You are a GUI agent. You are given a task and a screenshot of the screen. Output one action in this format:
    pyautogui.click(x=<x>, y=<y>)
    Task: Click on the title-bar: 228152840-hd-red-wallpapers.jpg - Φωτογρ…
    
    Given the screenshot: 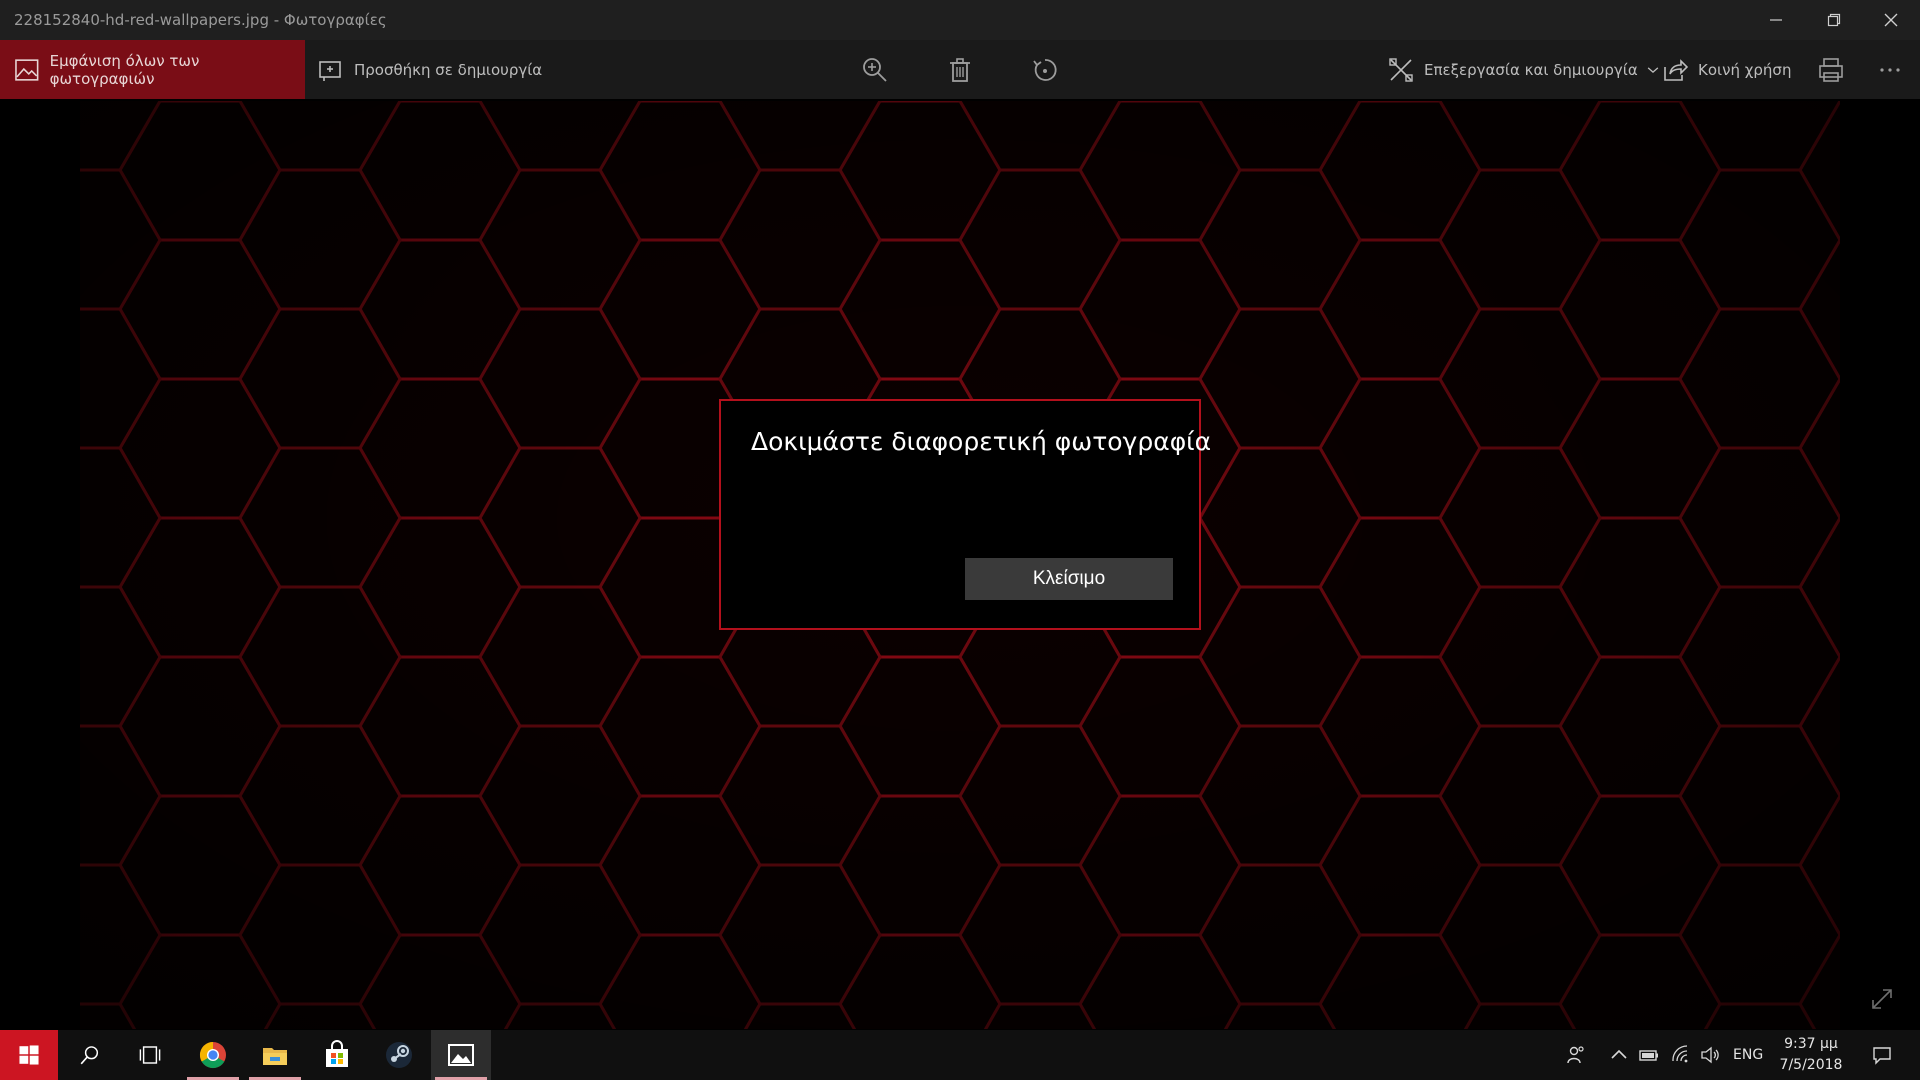 What is the action you would take?
    pyautogui.click(x=960, y=20)
    